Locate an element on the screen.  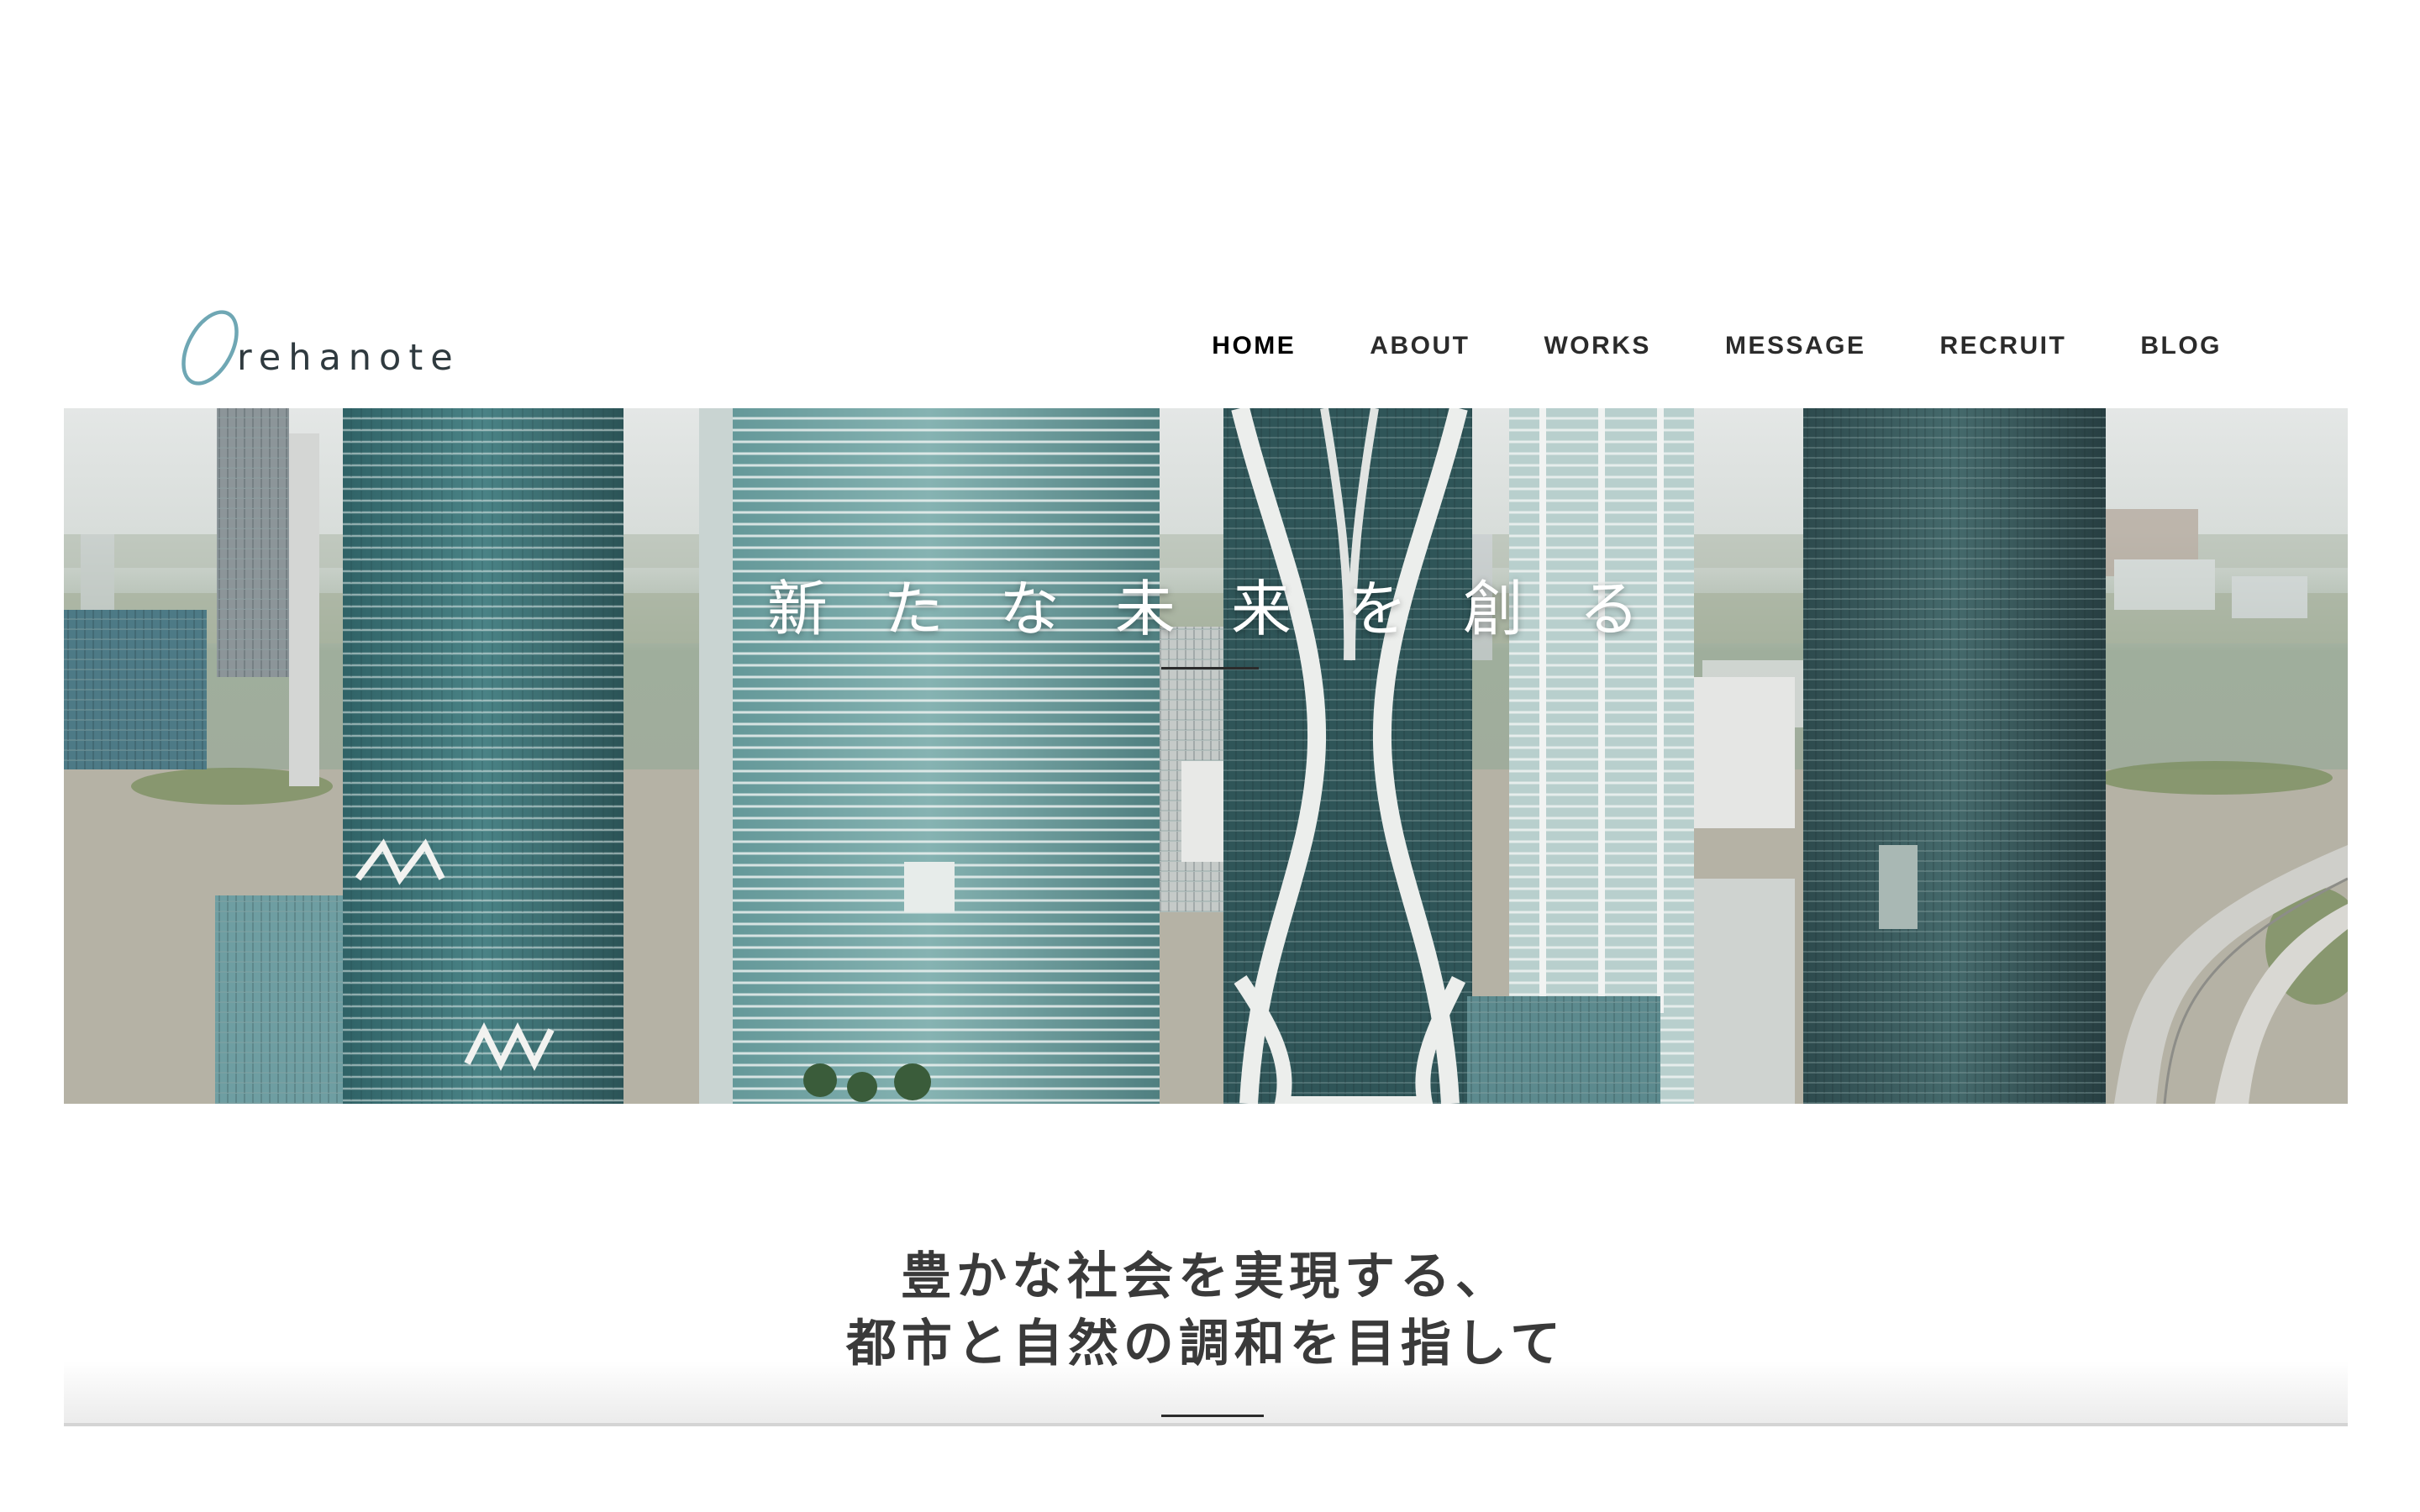
hero-headline: 新たな未来を創る is located at coordinates (1230, 609).